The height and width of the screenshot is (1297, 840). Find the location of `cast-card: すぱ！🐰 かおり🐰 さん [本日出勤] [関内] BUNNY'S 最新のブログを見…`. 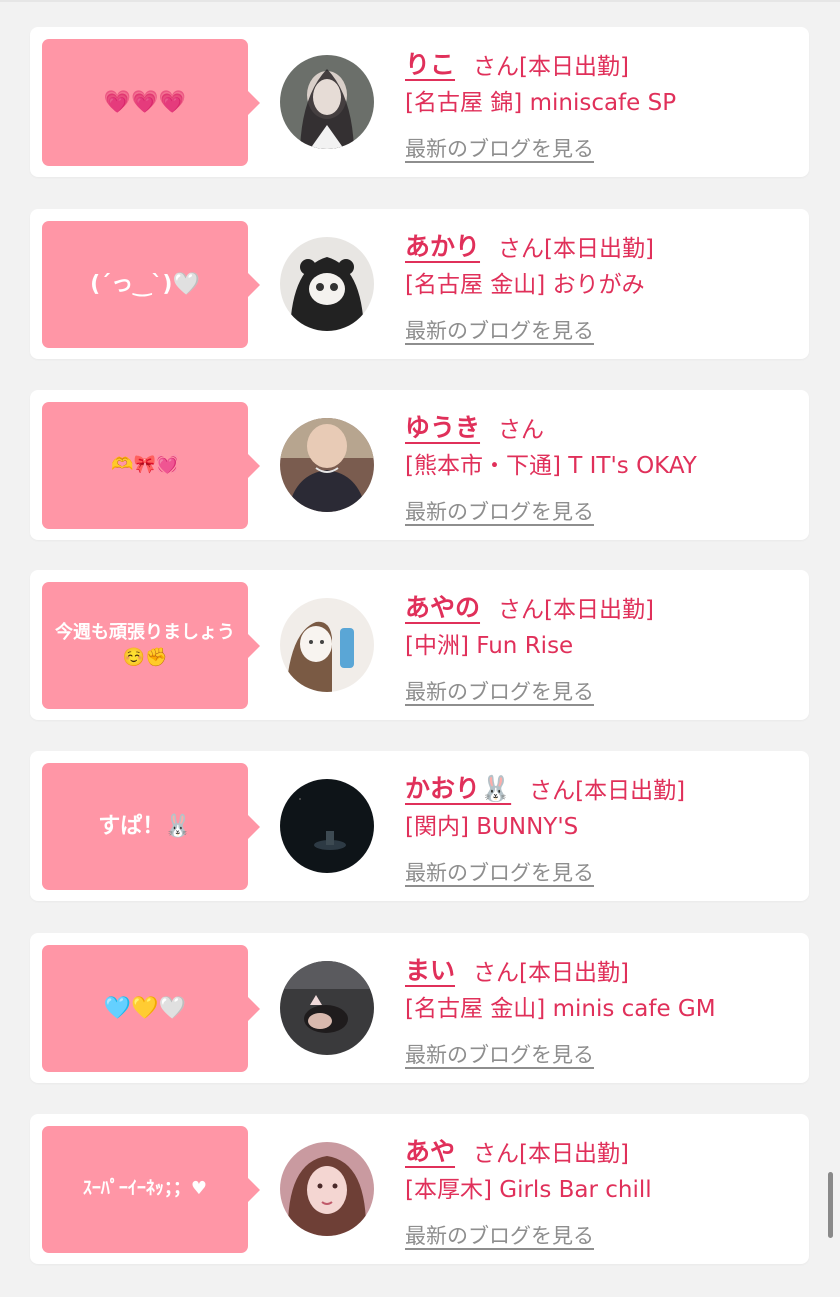

cast-card: すぱ！🐰 かおり🐰 さん [本日出勤] [関内] BUNNY'S 最新のブログを見… is located at coordinates (419, 826).